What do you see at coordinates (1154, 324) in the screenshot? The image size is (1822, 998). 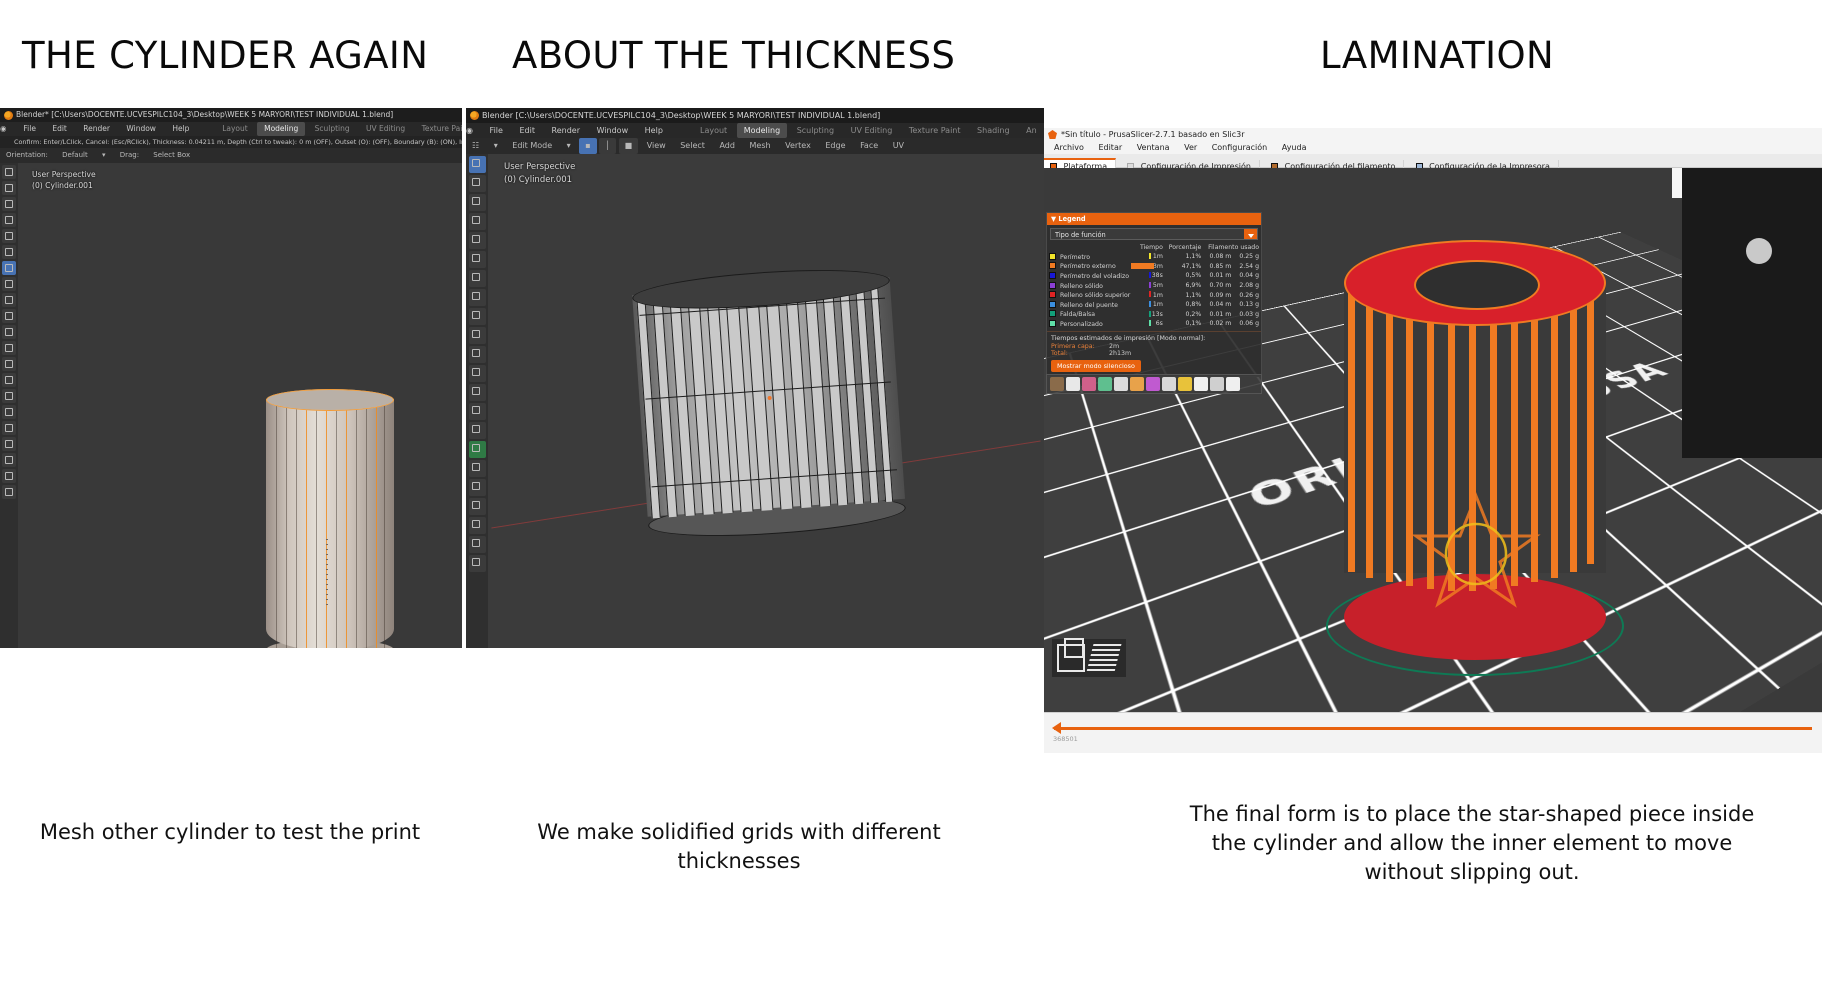 I see `legend-row: Personalizado 6s 0,1% 0.02 m 0.06 g` at bounding box center [1154, 324].